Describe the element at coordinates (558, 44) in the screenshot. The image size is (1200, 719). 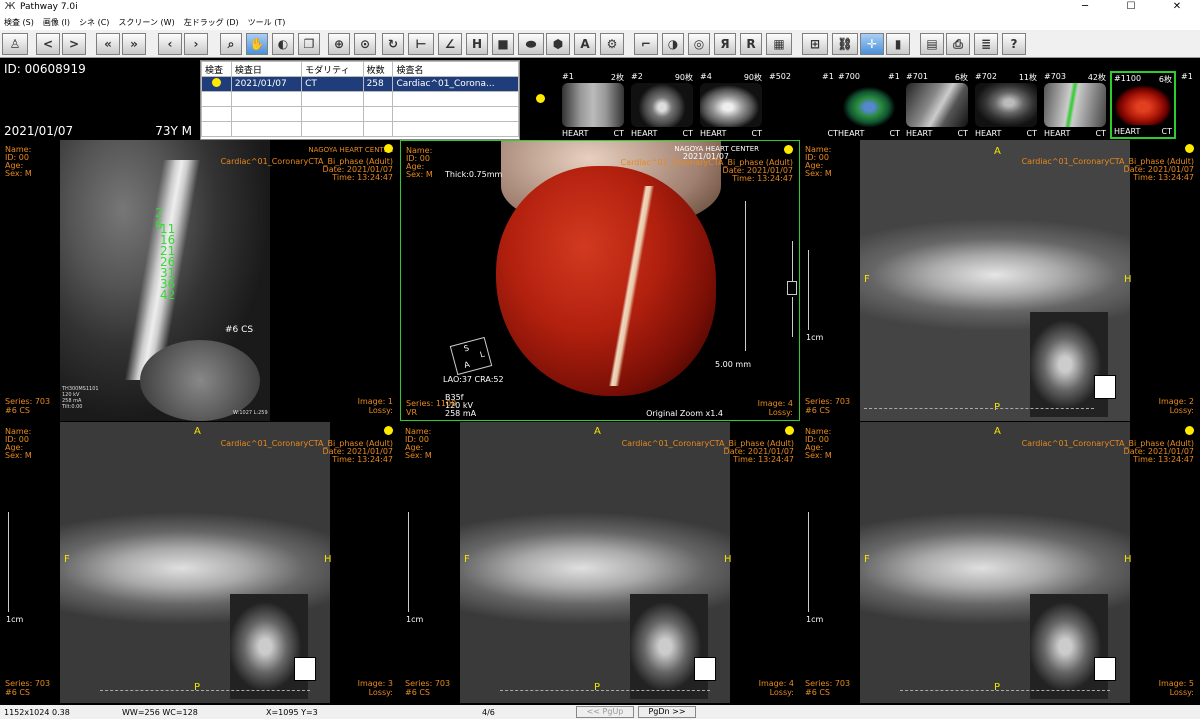
I see `polygon-roi-icon: ⬢` at that location.